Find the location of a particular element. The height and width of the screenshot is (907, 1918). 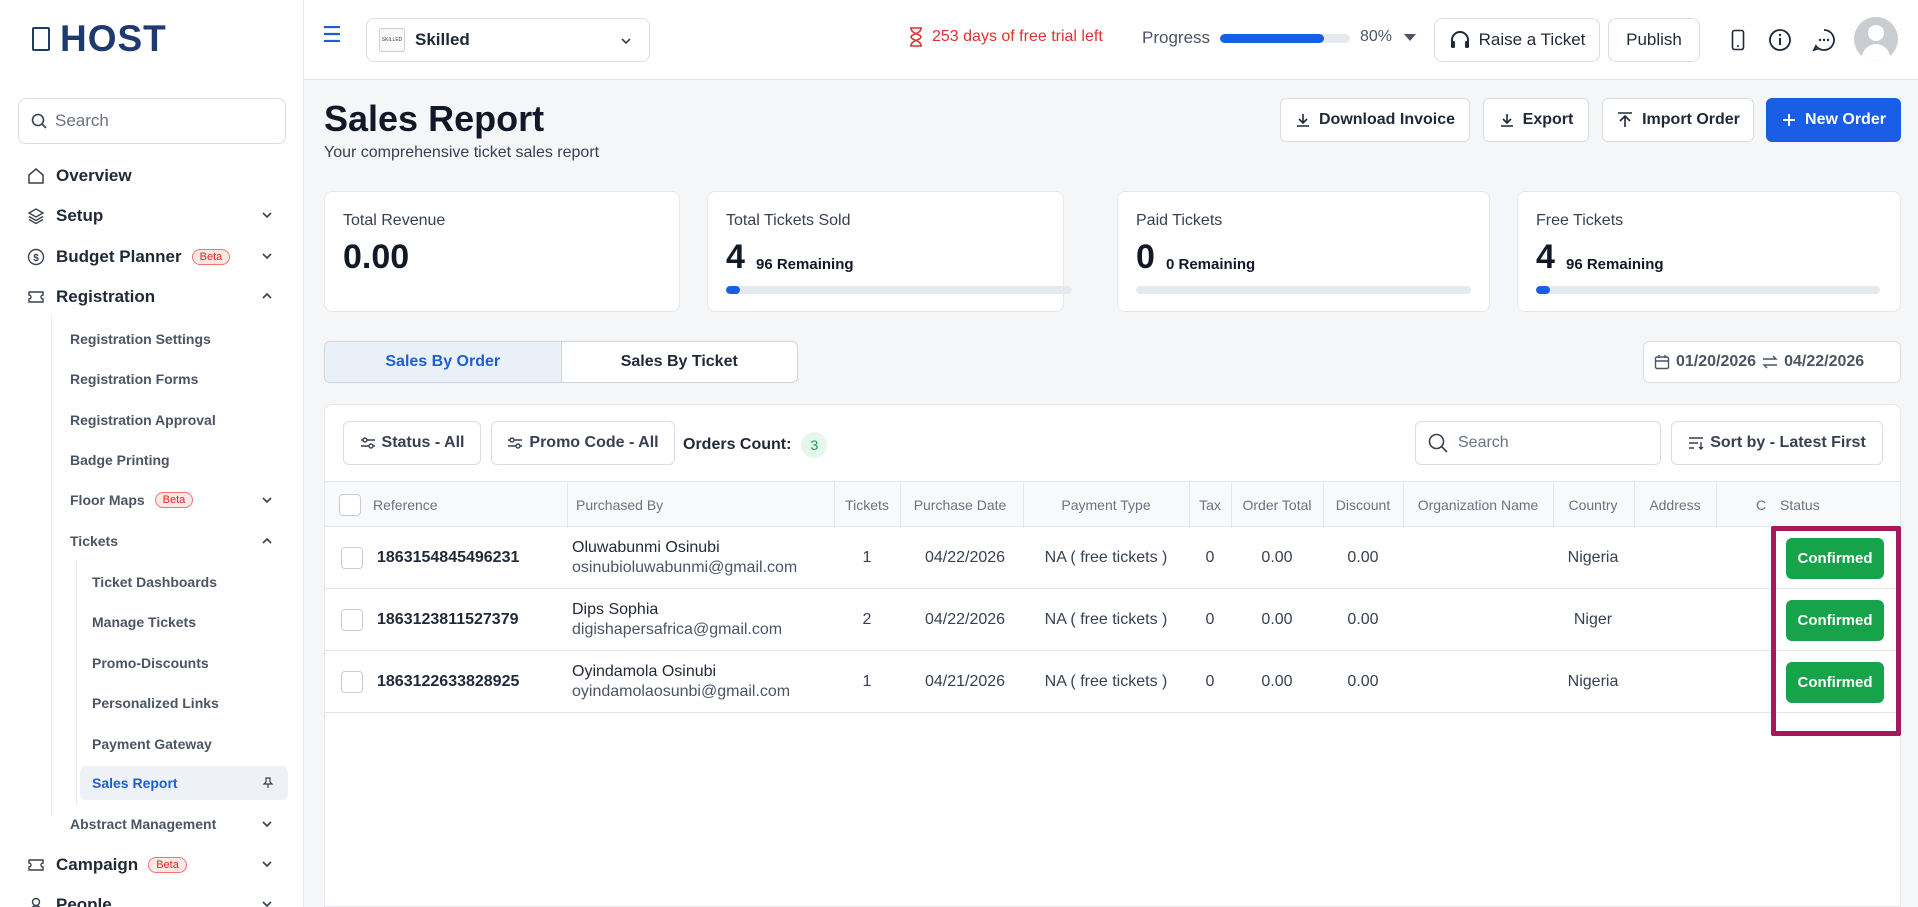

sidebar-item-overview: Overview is located at coordinates (153, 176).